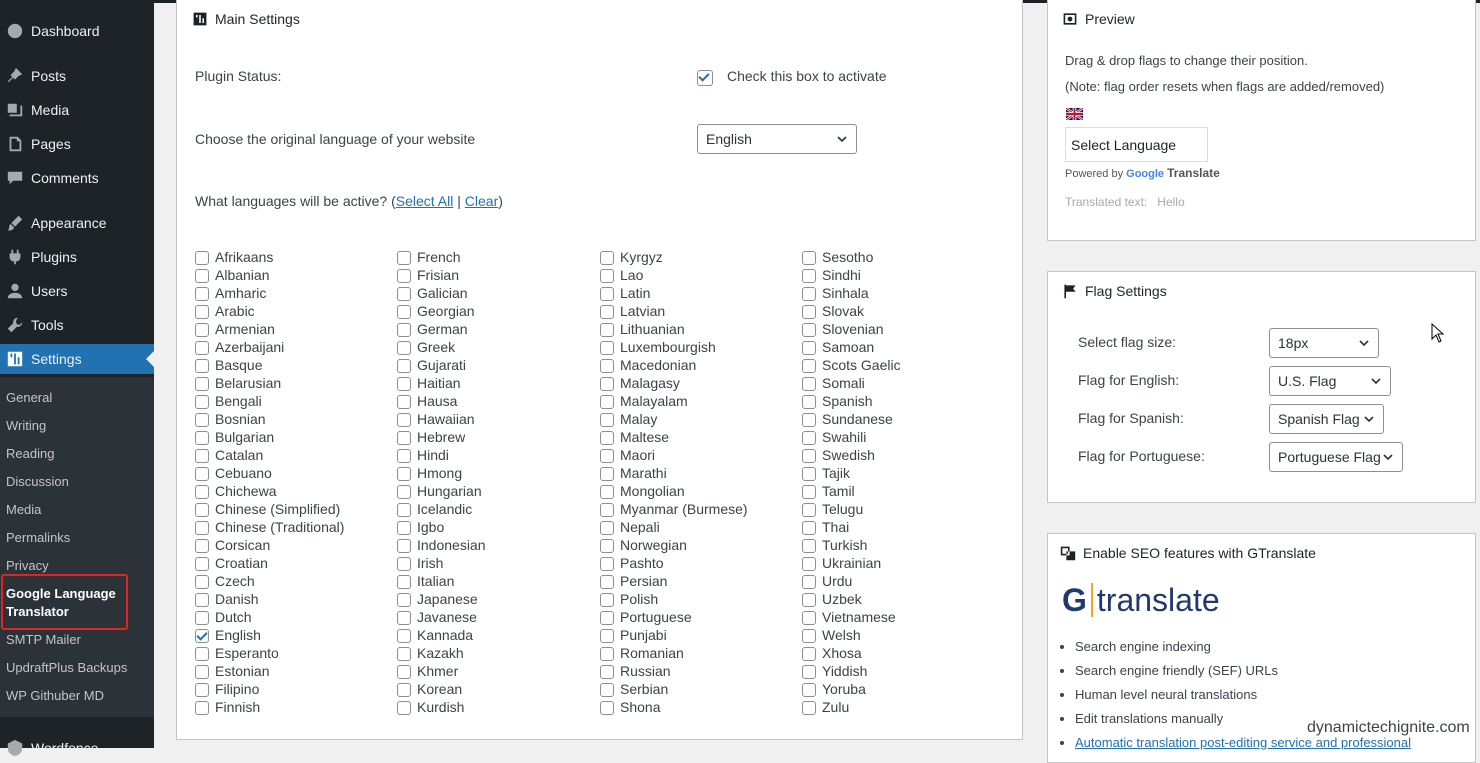 The height and width of the screenshot is (763, 1480). What do you see at coordinates (23, 510) in the screenshot?
I see `submenu-item-media: Media` at bounding box center [23, 510].